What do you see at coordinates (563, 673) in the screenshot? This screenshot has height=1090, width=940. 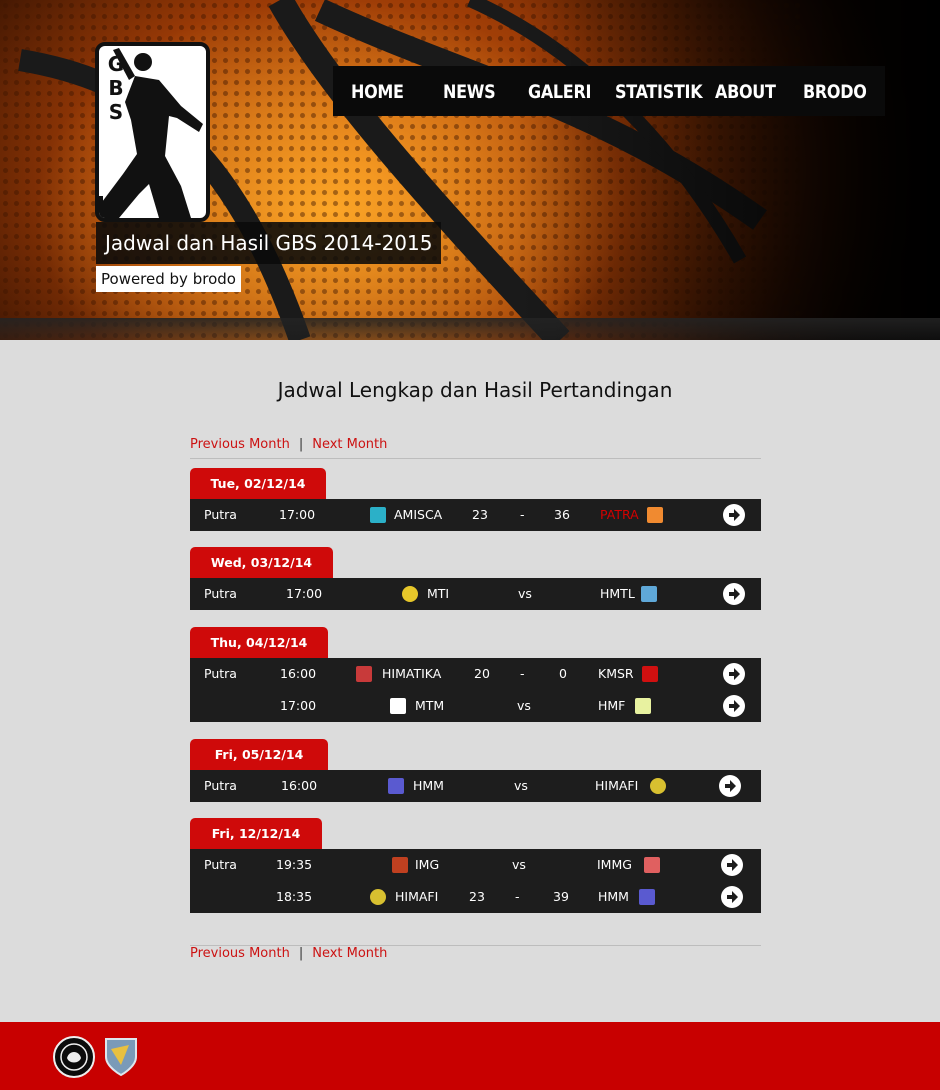 I see `away-score: 0` at bounding box center [563, 673].